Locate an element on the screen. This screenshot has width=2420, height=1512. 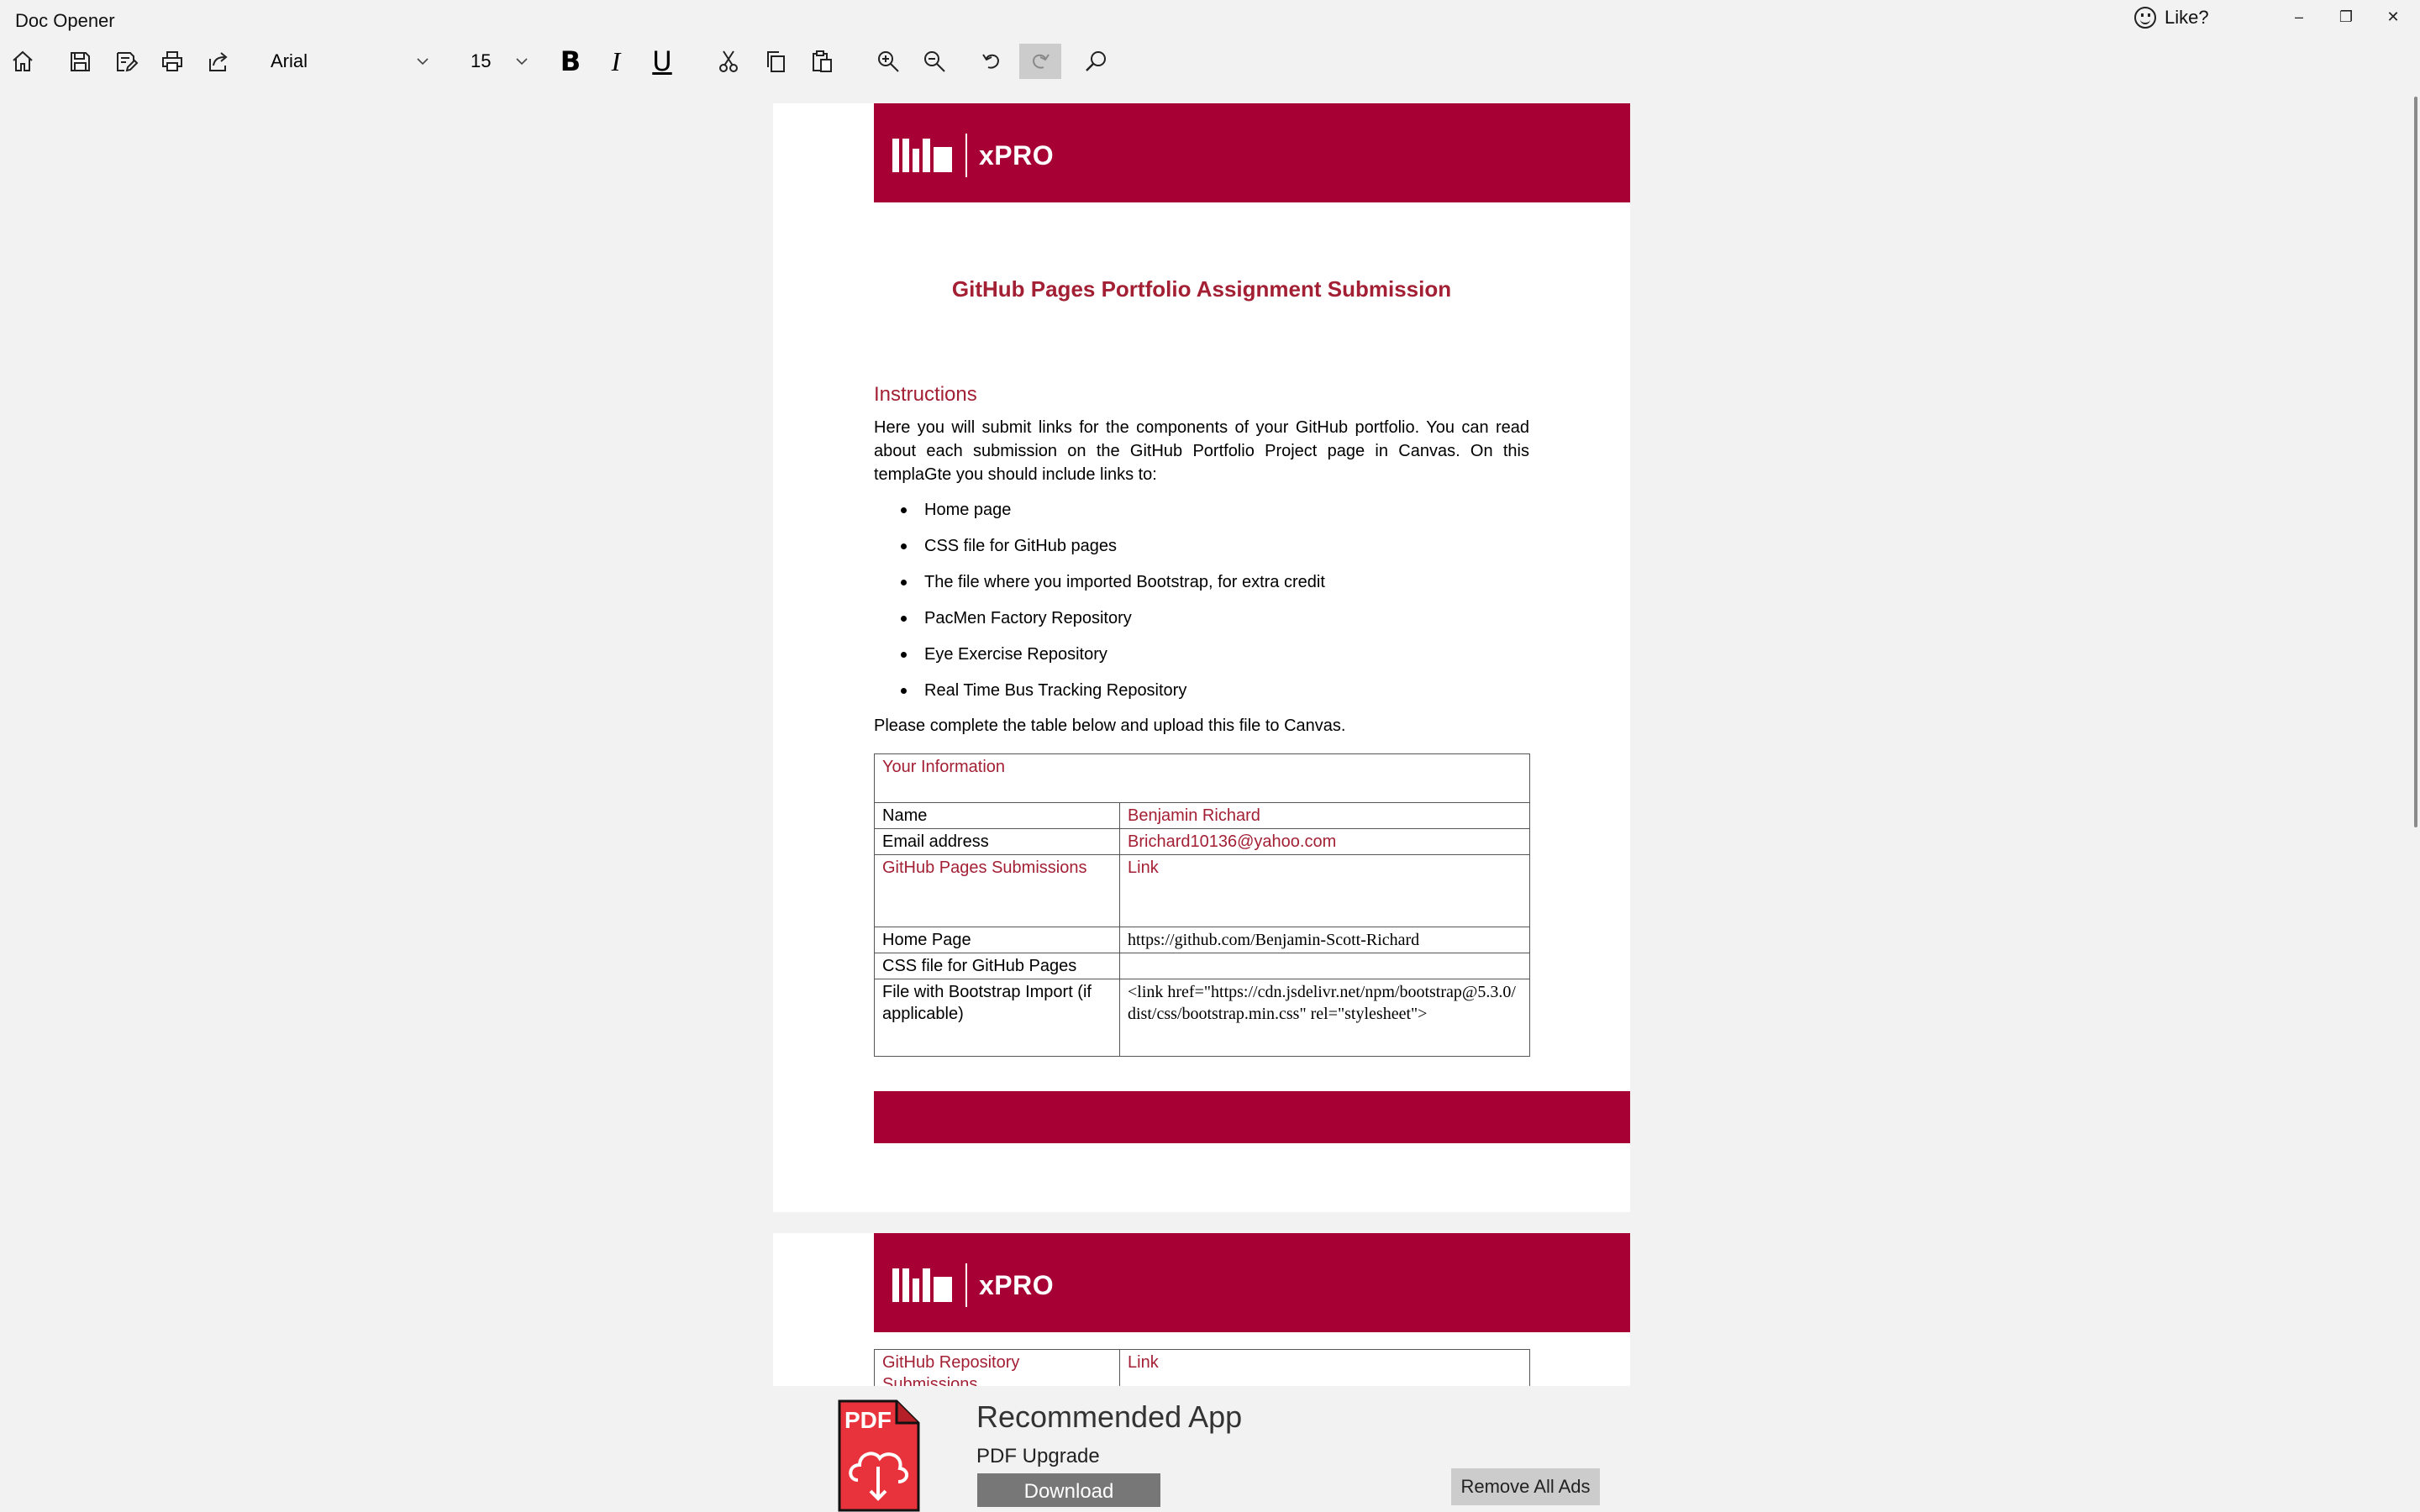
save-icon is located at coordinates (80, 61).